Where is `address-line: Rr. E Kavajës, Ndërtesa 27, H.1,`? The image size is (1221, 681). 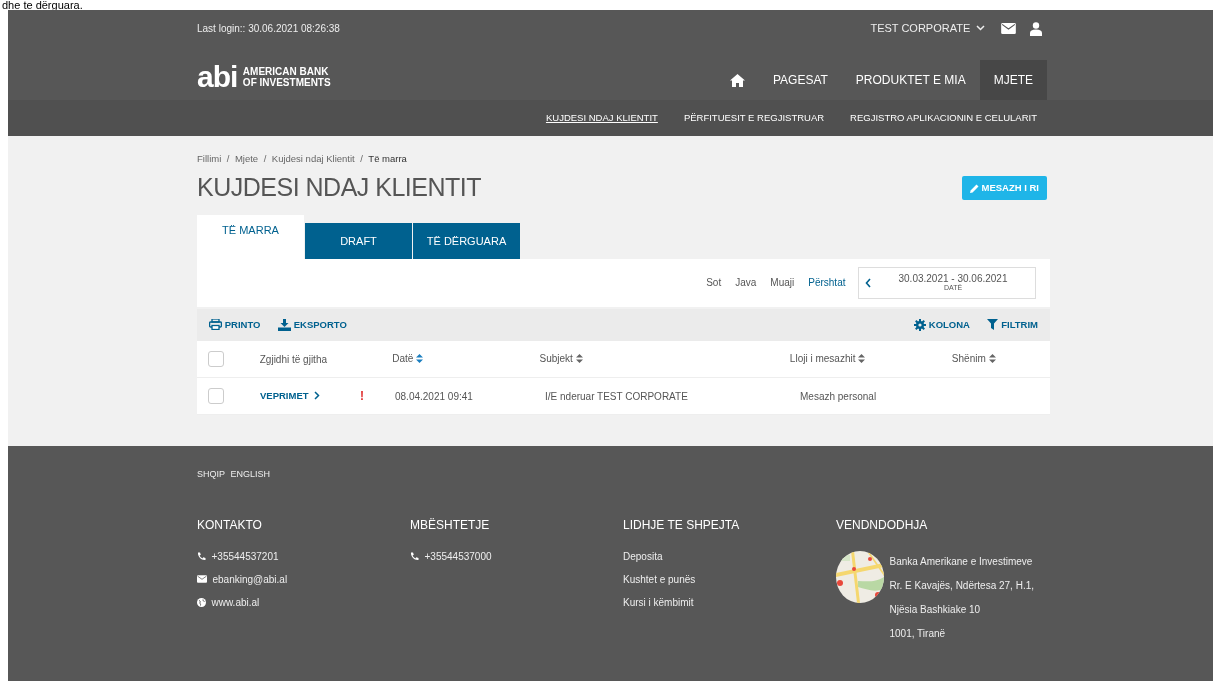 address-line: Rr. E Kavajës, Ndërtesa 27, H.1, is located at coordinates (961, 585).